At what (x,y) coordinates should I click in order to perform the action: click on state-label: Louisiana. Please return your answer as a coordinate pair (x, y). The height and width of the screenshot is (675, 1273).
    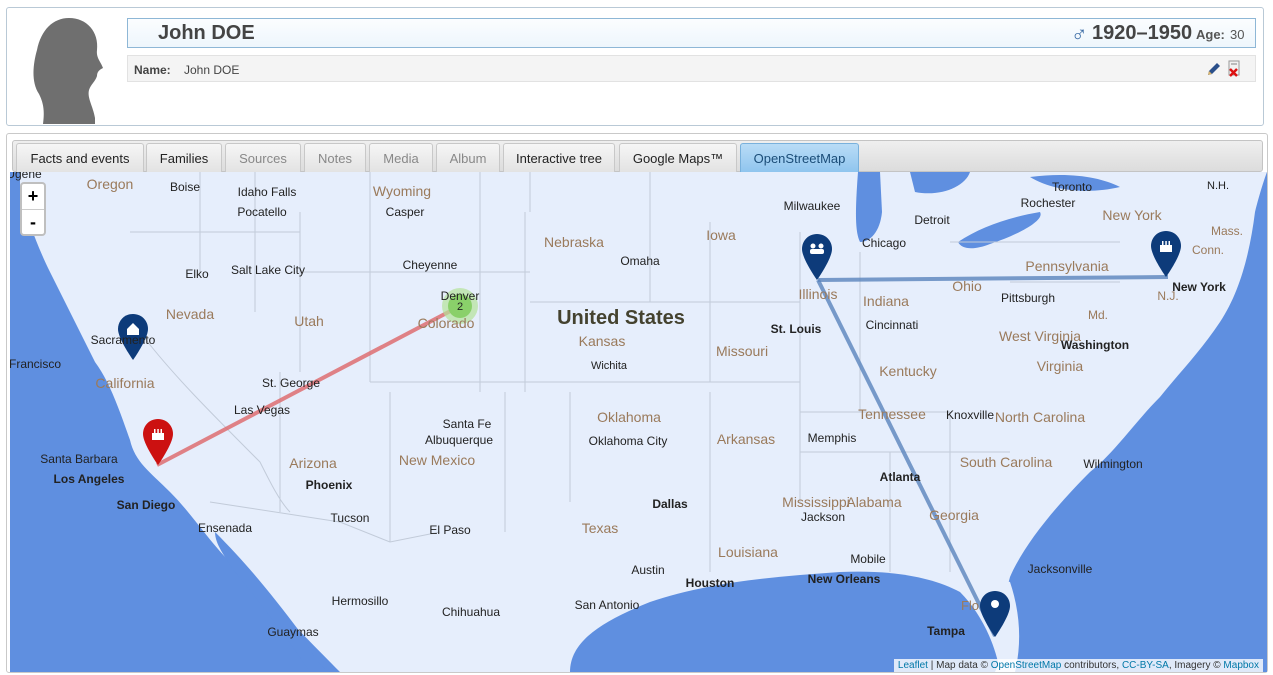
    Looking at the image, I should click on (748, 552).